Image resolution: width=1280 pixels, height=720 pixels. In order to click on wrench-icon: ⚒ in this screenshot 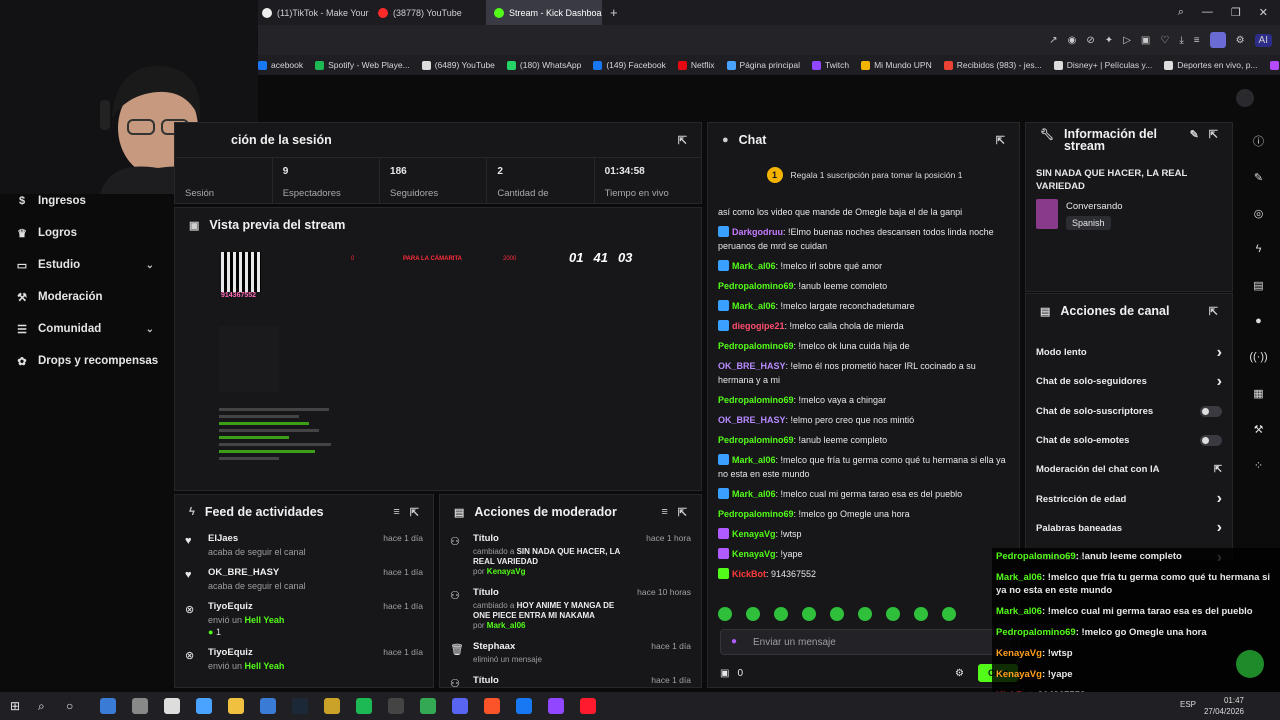, I will do `click(1259, 429)`.